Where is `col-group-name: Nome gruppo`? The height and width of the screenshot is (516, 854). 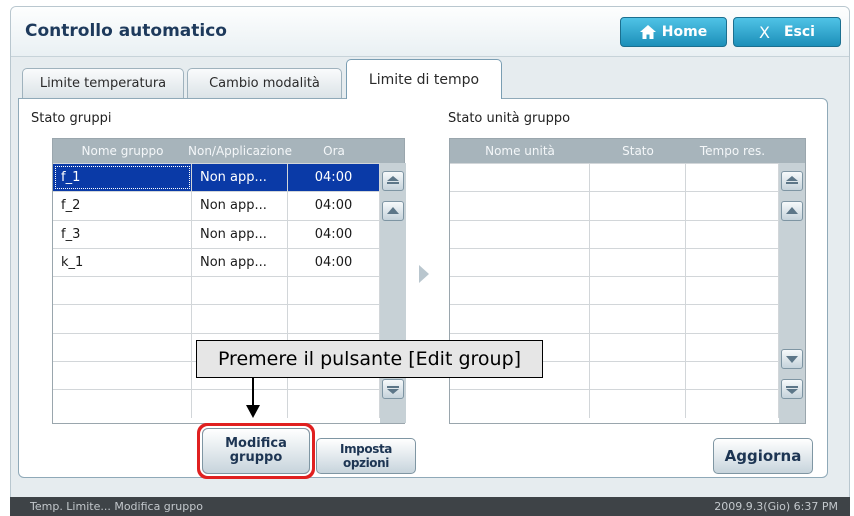 col-group-name: Nome gruppo is located at coordinates (122, 151).